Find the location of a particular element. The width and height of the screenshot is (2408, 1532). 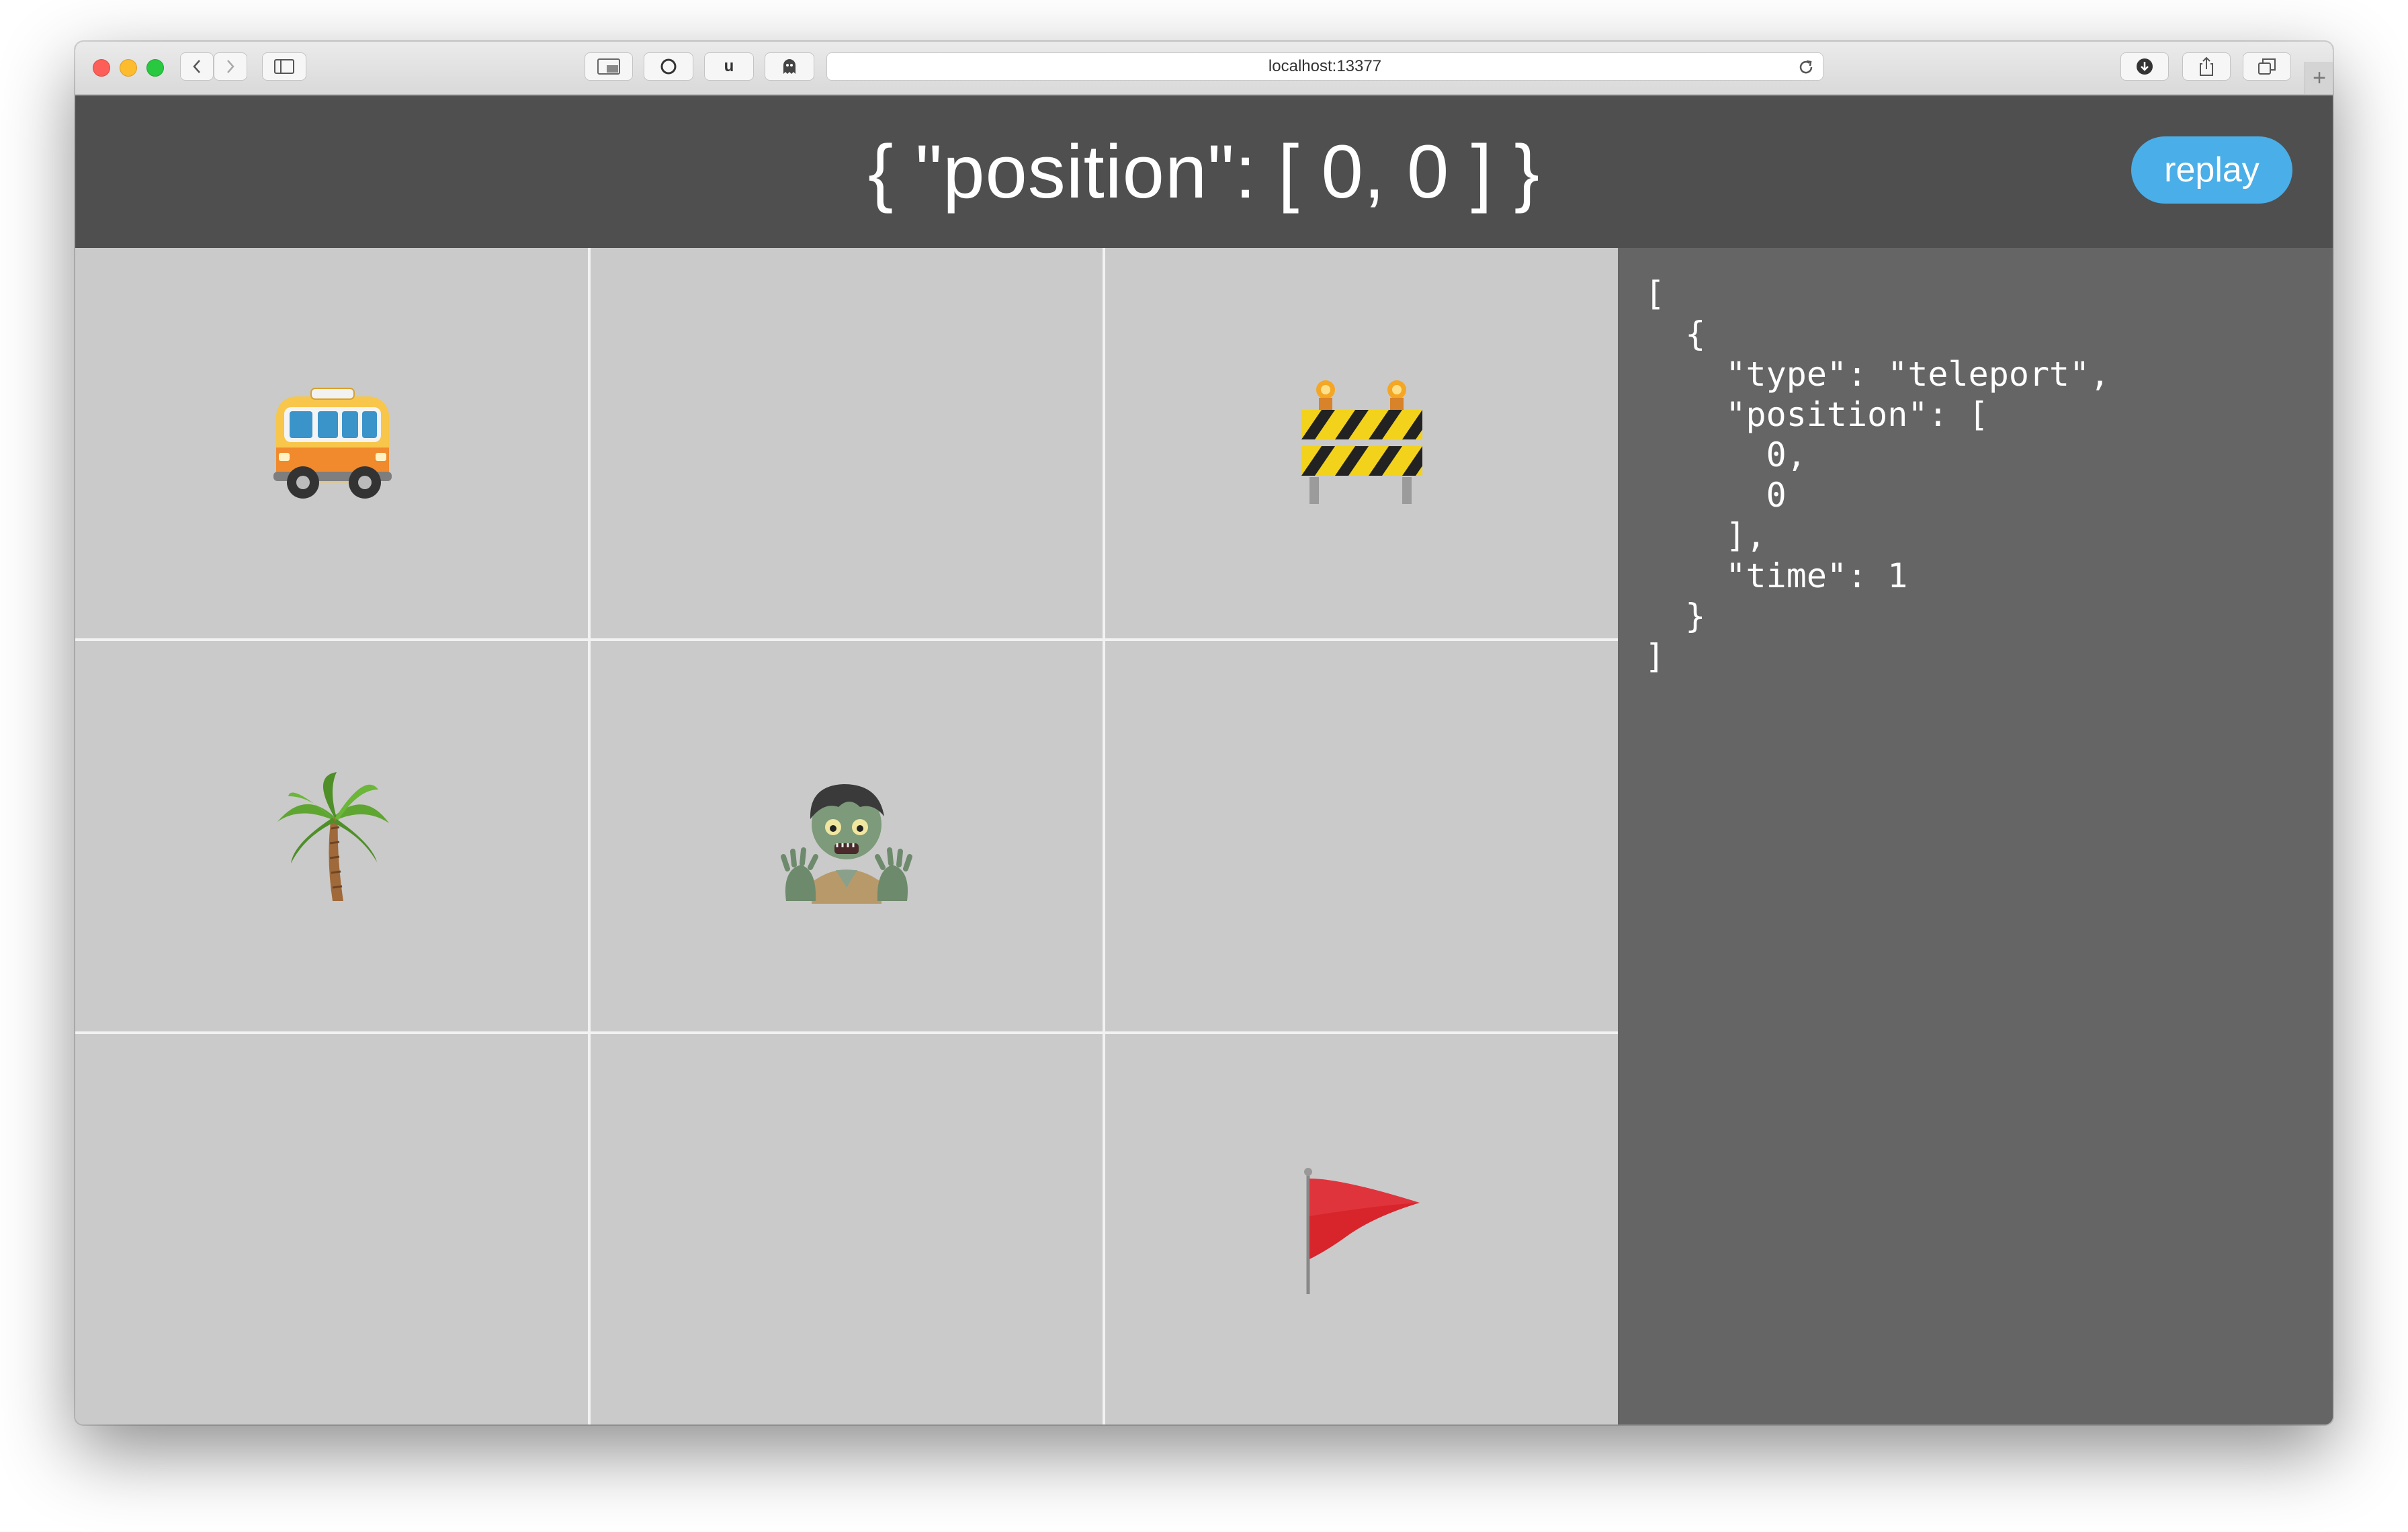

reload-icon is located at coordinates (1806, 67).